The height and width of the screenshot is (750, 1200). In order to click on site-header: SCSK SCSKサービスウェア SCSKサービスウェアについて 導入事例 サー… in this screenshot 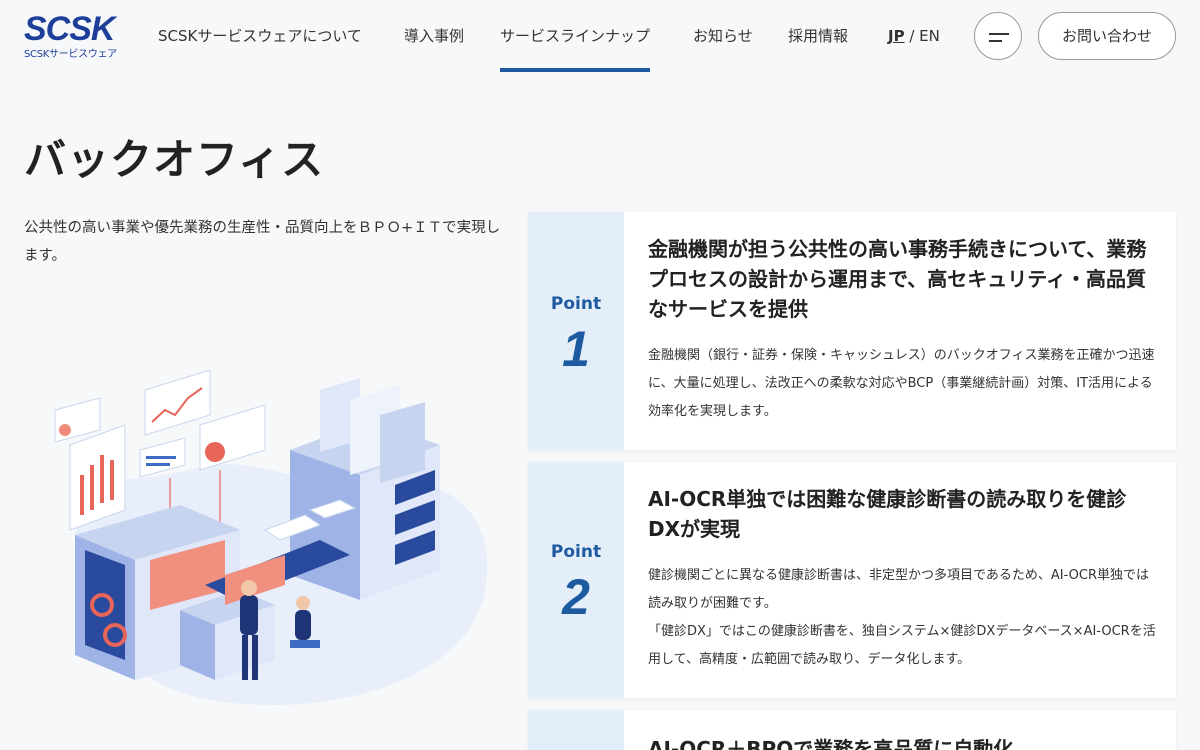, I will do `click(600, 36)`.